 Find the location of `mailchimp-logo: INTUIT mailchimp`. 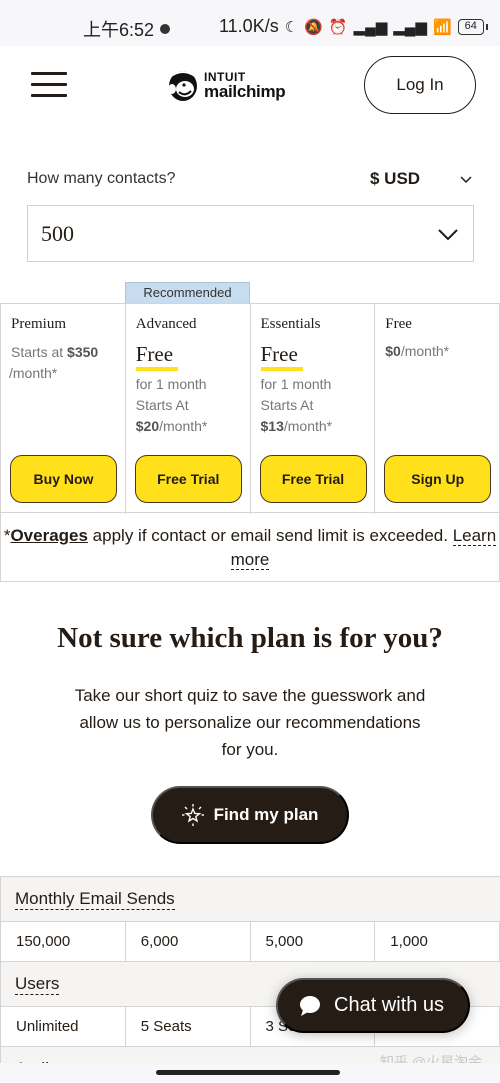

mailchimp-logo: INTUIT mailchimp is located at coordinates (226, 85).